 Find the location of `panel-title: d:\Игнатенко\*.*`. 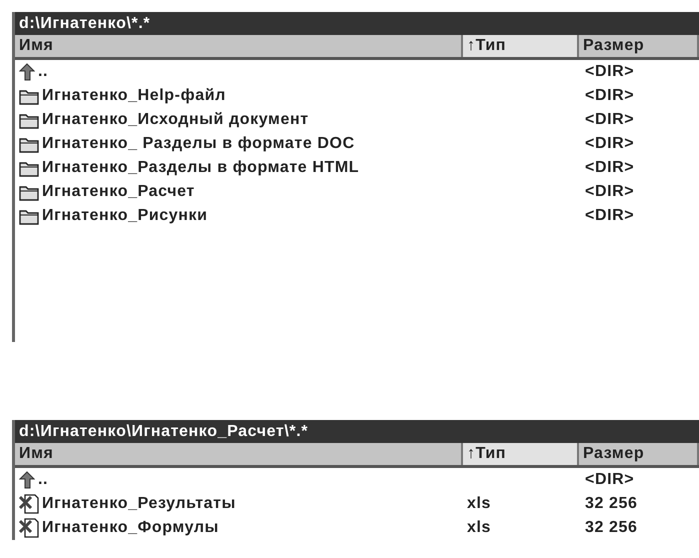

panel-title: d:\Игнатенко\*.* is located at coordinates (357, 23).